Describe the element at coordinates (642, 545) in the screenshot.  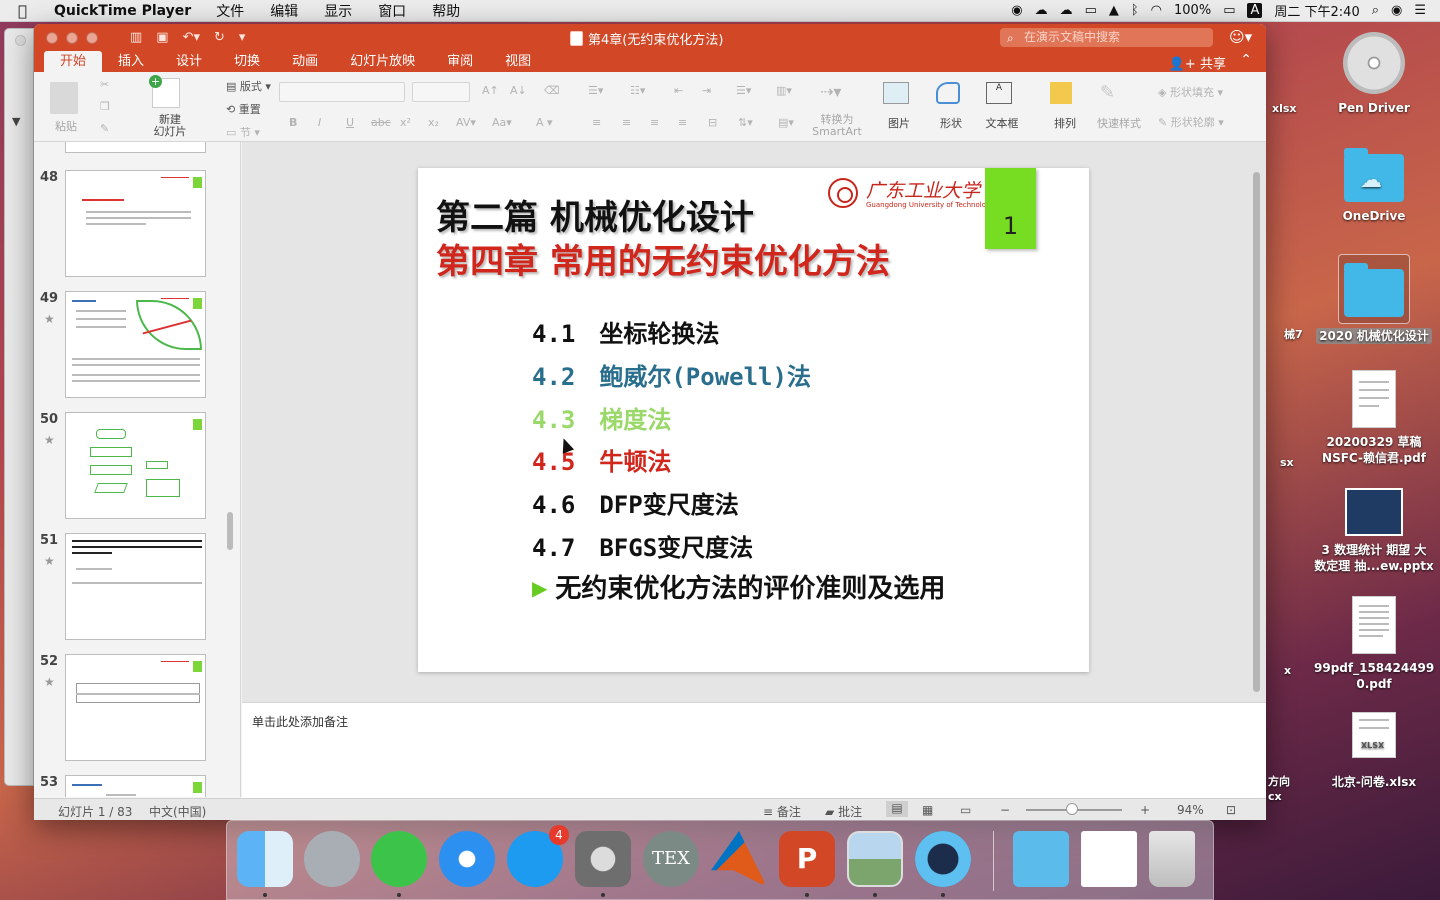
I see `list-item: 4.7 BFGS变尺度法` at that location.